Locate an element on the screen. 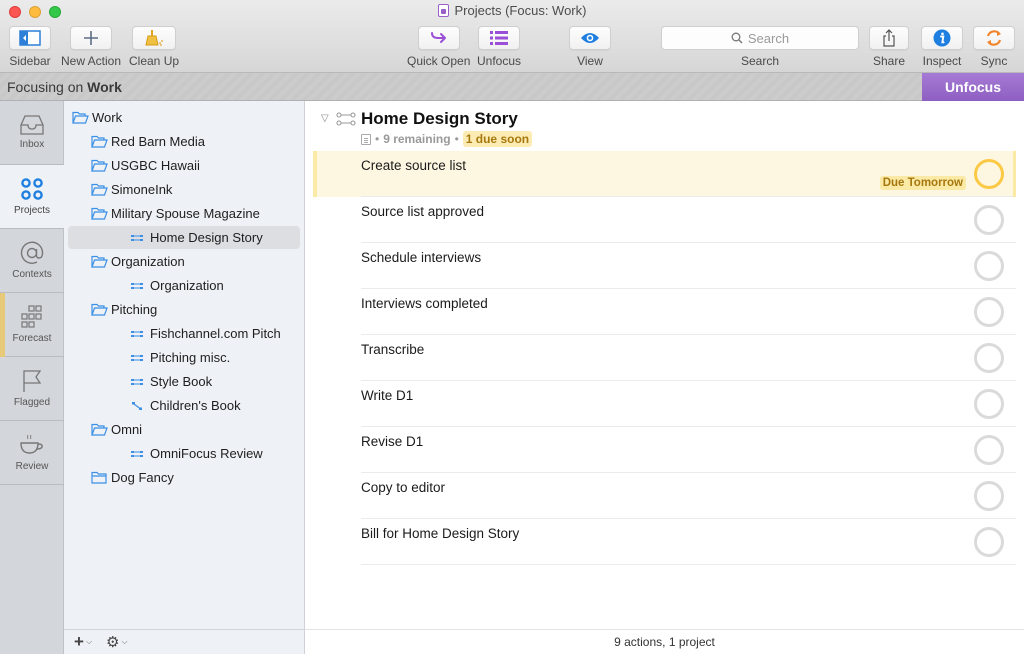 The width and height of the screenshot is (1024, 654). perspective-inbox: Inbox is located at coordinates (32, 133).